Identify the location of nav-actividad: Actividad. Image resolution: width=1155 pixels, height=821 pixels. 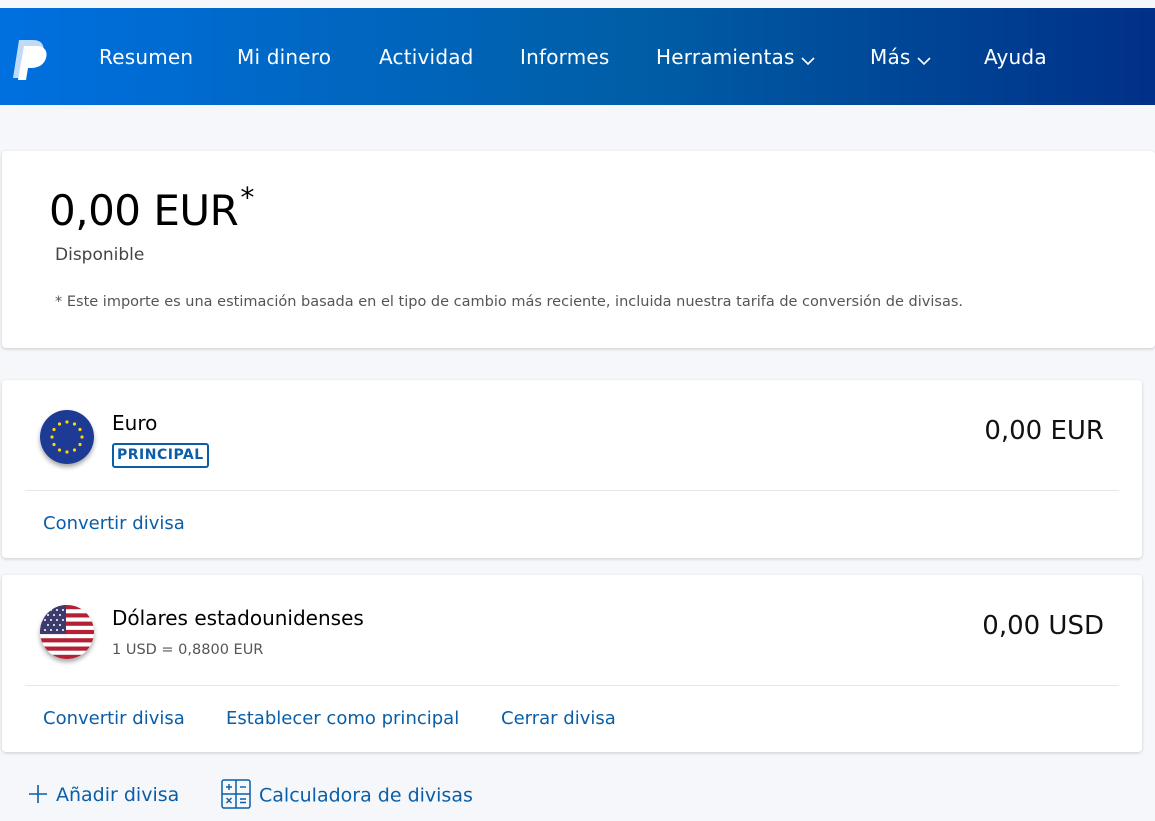
(426, 57).